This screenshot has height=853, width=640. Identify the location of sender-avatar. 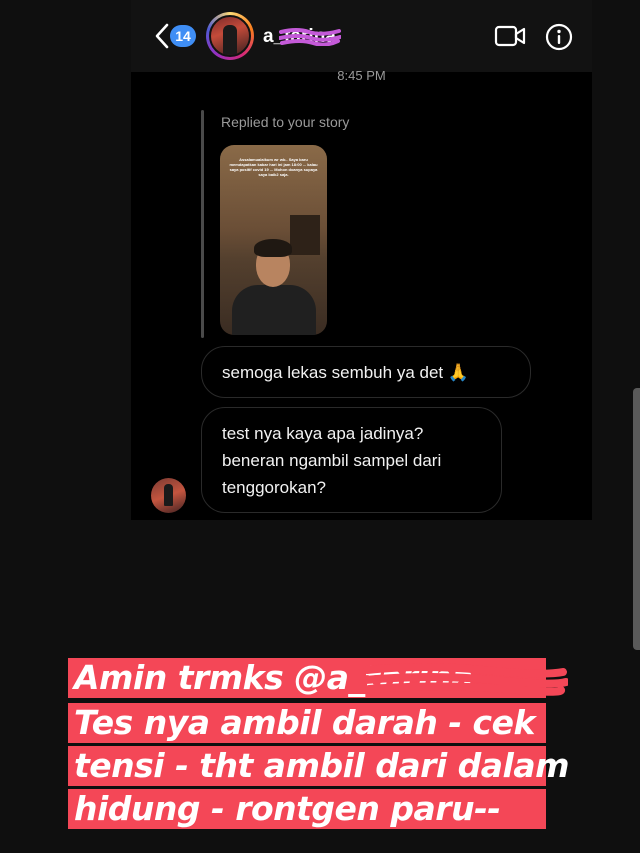
(168, 495).